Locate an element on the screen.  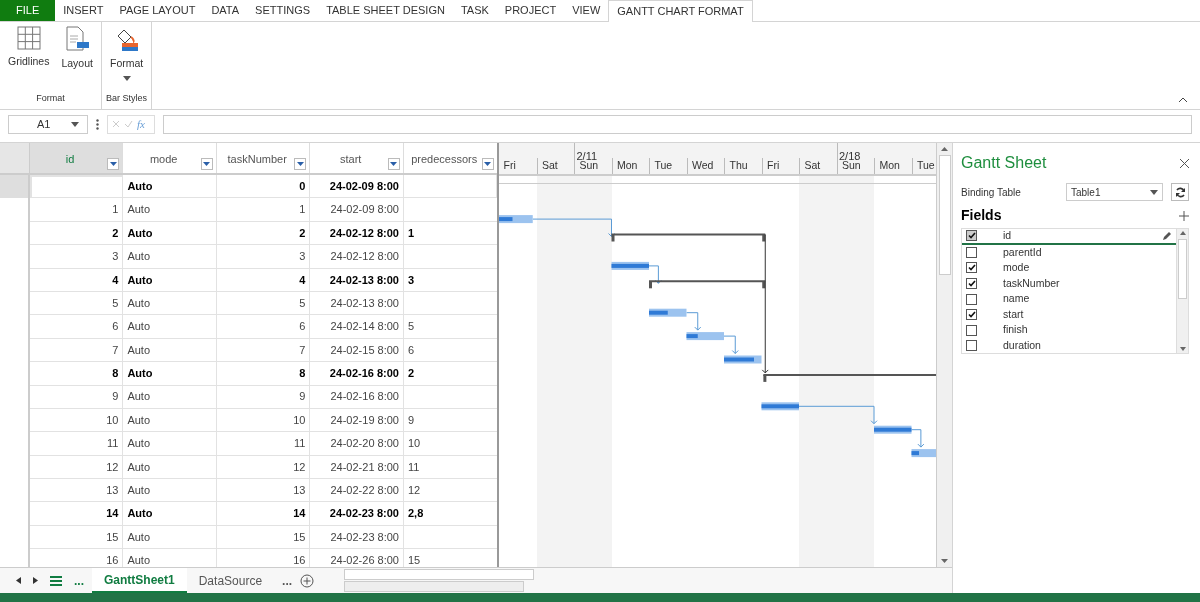
ribbon-tab: PROJECT is located at coordinates (530, 10).